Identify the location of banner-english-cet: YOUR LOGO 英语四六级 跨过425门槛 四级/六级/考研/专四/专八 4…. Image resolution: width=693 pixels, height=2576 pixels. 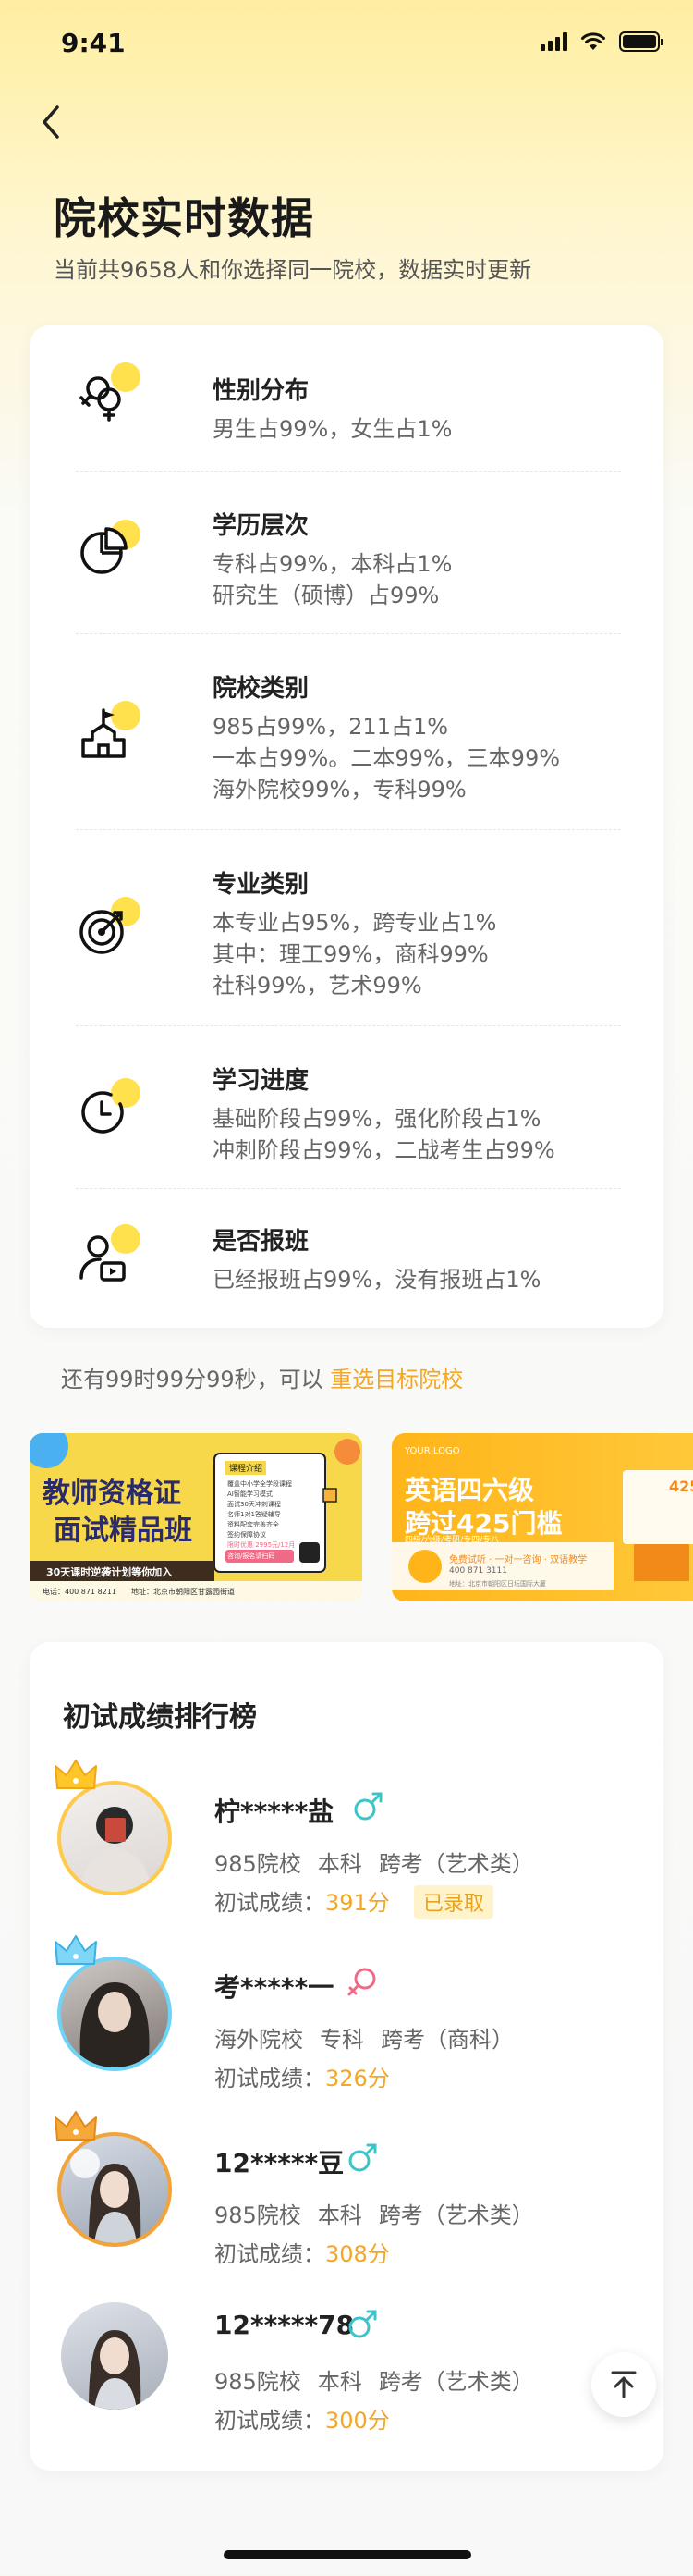
(542, 1517).